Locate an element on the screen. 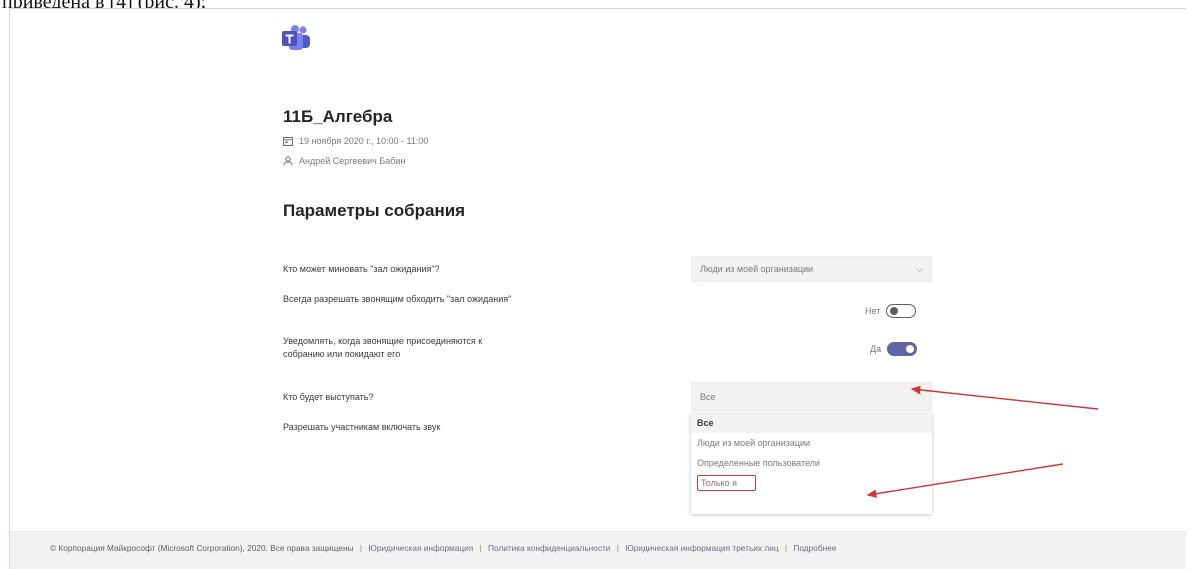 This screenshot has width=1191, height=569. lobby-bypass-label: Кто может миновать "зал ожидания"? is located at coordinates (361, 269).